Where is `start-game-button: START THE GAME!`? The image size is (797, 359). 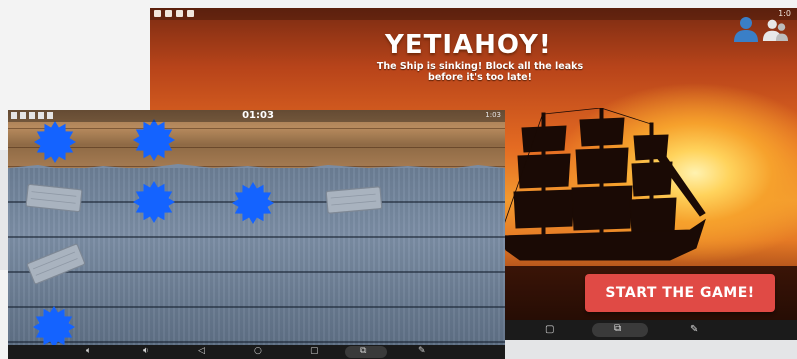 start-game-button: START THE GAME! is located at coordinates (680, 293).